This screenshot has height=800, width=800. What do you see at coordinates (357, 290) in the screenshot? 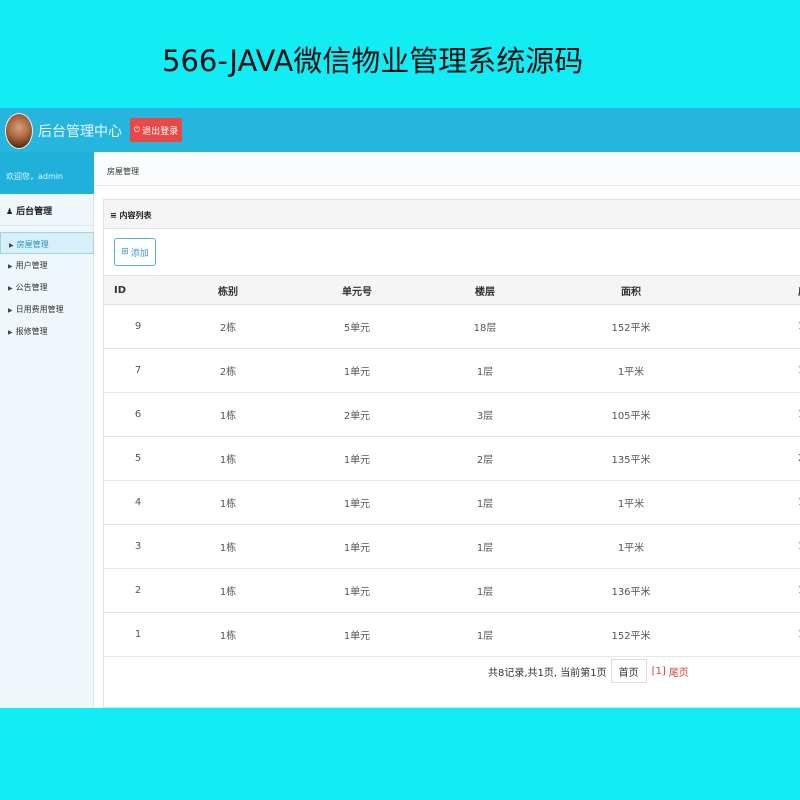
I see `column-header: 单元号` at bounding box center [357, 290].